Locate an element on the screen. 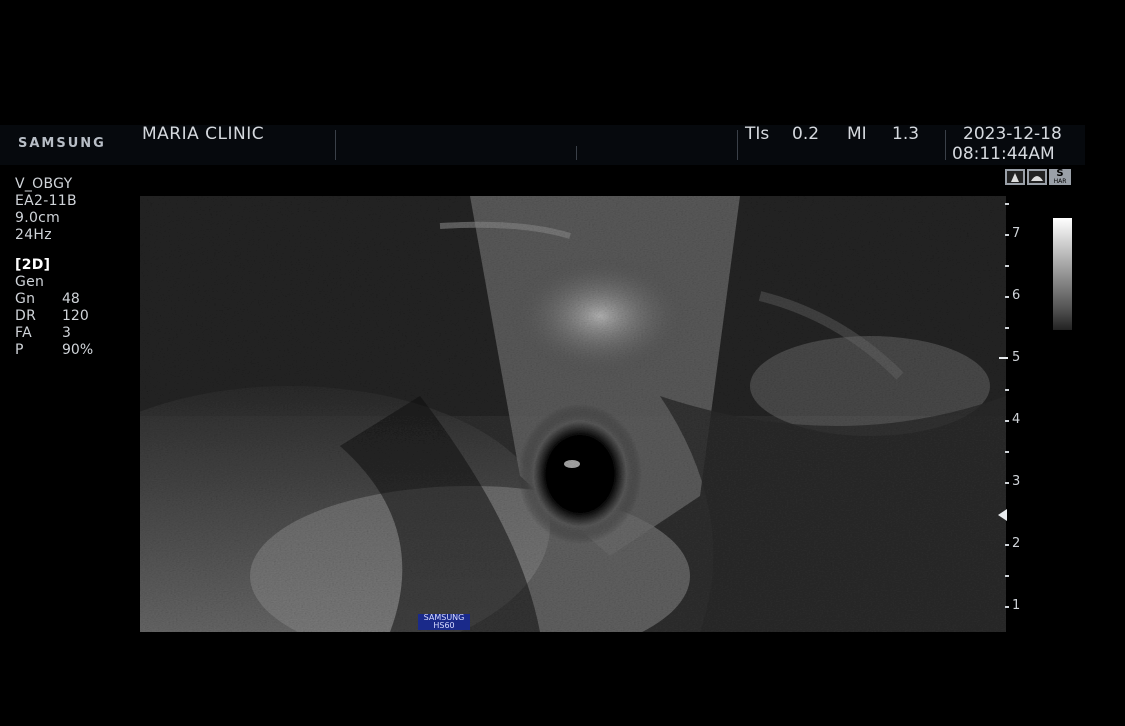 This screenshot has height=726, width=1125. param-label: FA is located at coordinates (23, 333).